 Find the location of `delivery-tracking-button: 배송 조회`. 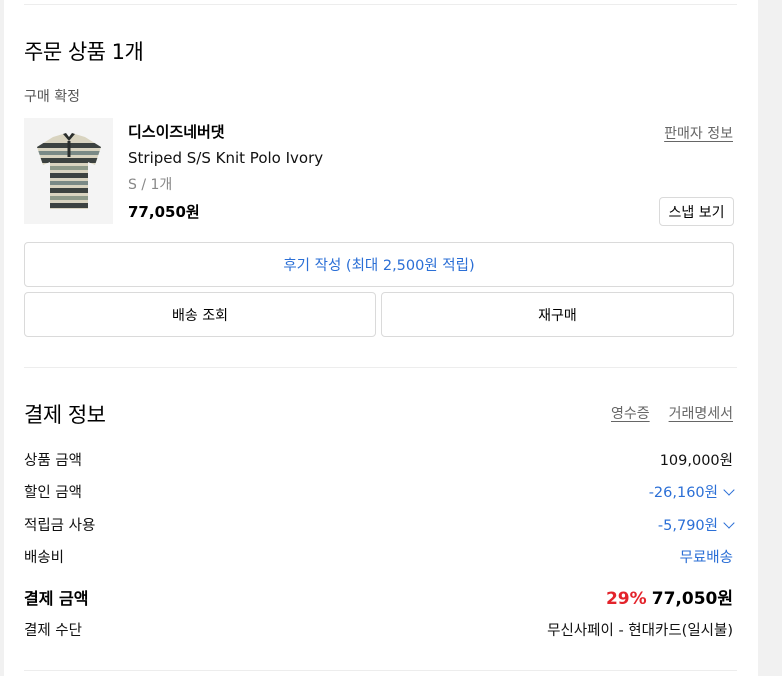

delivery-tracking-button: 배송 조회 is located at coordinates (200, 314).